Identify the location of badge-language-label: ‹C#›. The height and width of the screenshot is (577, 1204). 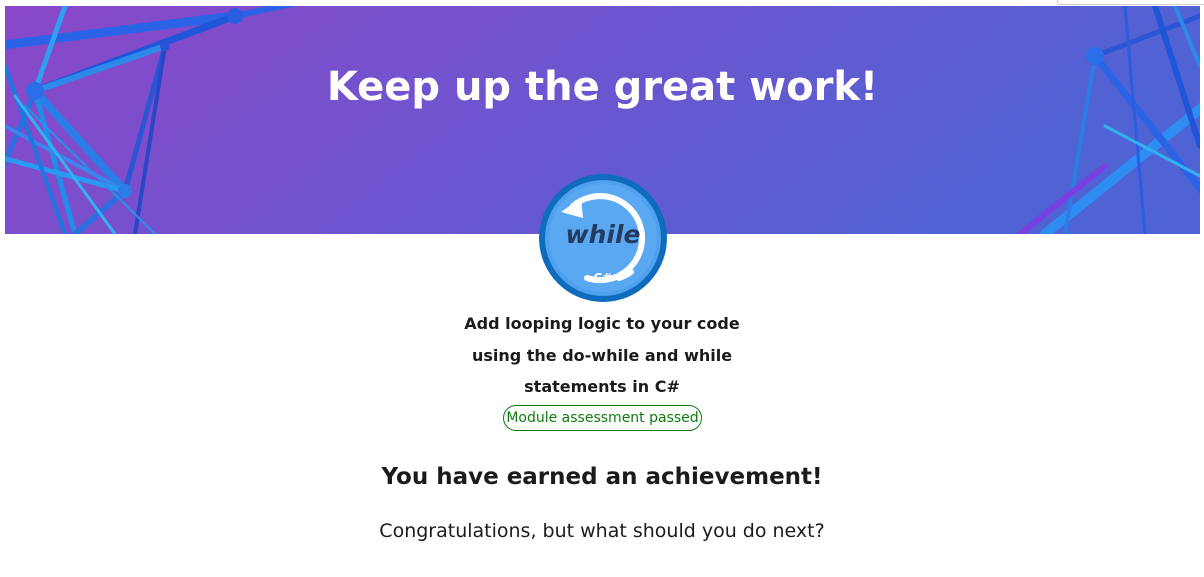
(603, 278).